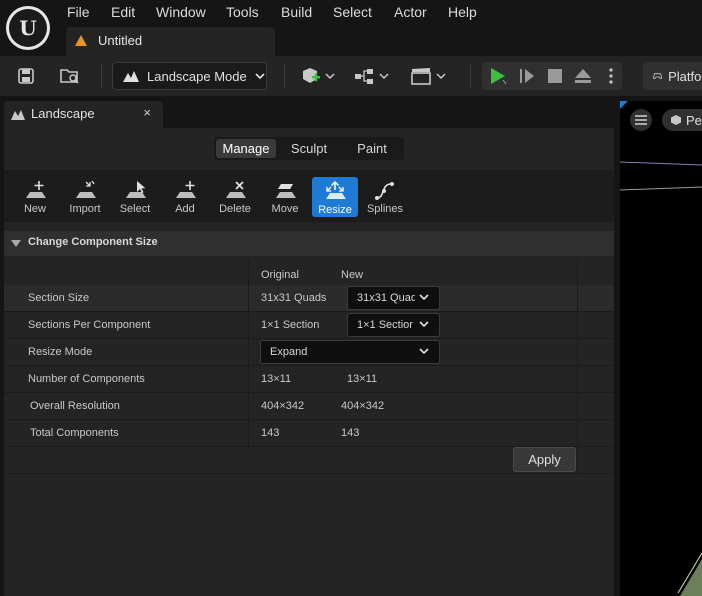 Image resolution: width=702 pixels, height=596 pixels. Describe the element at coordinates (60, 352) in the screenshot. I see `resize-mode-label: Resize Mode` at that location.